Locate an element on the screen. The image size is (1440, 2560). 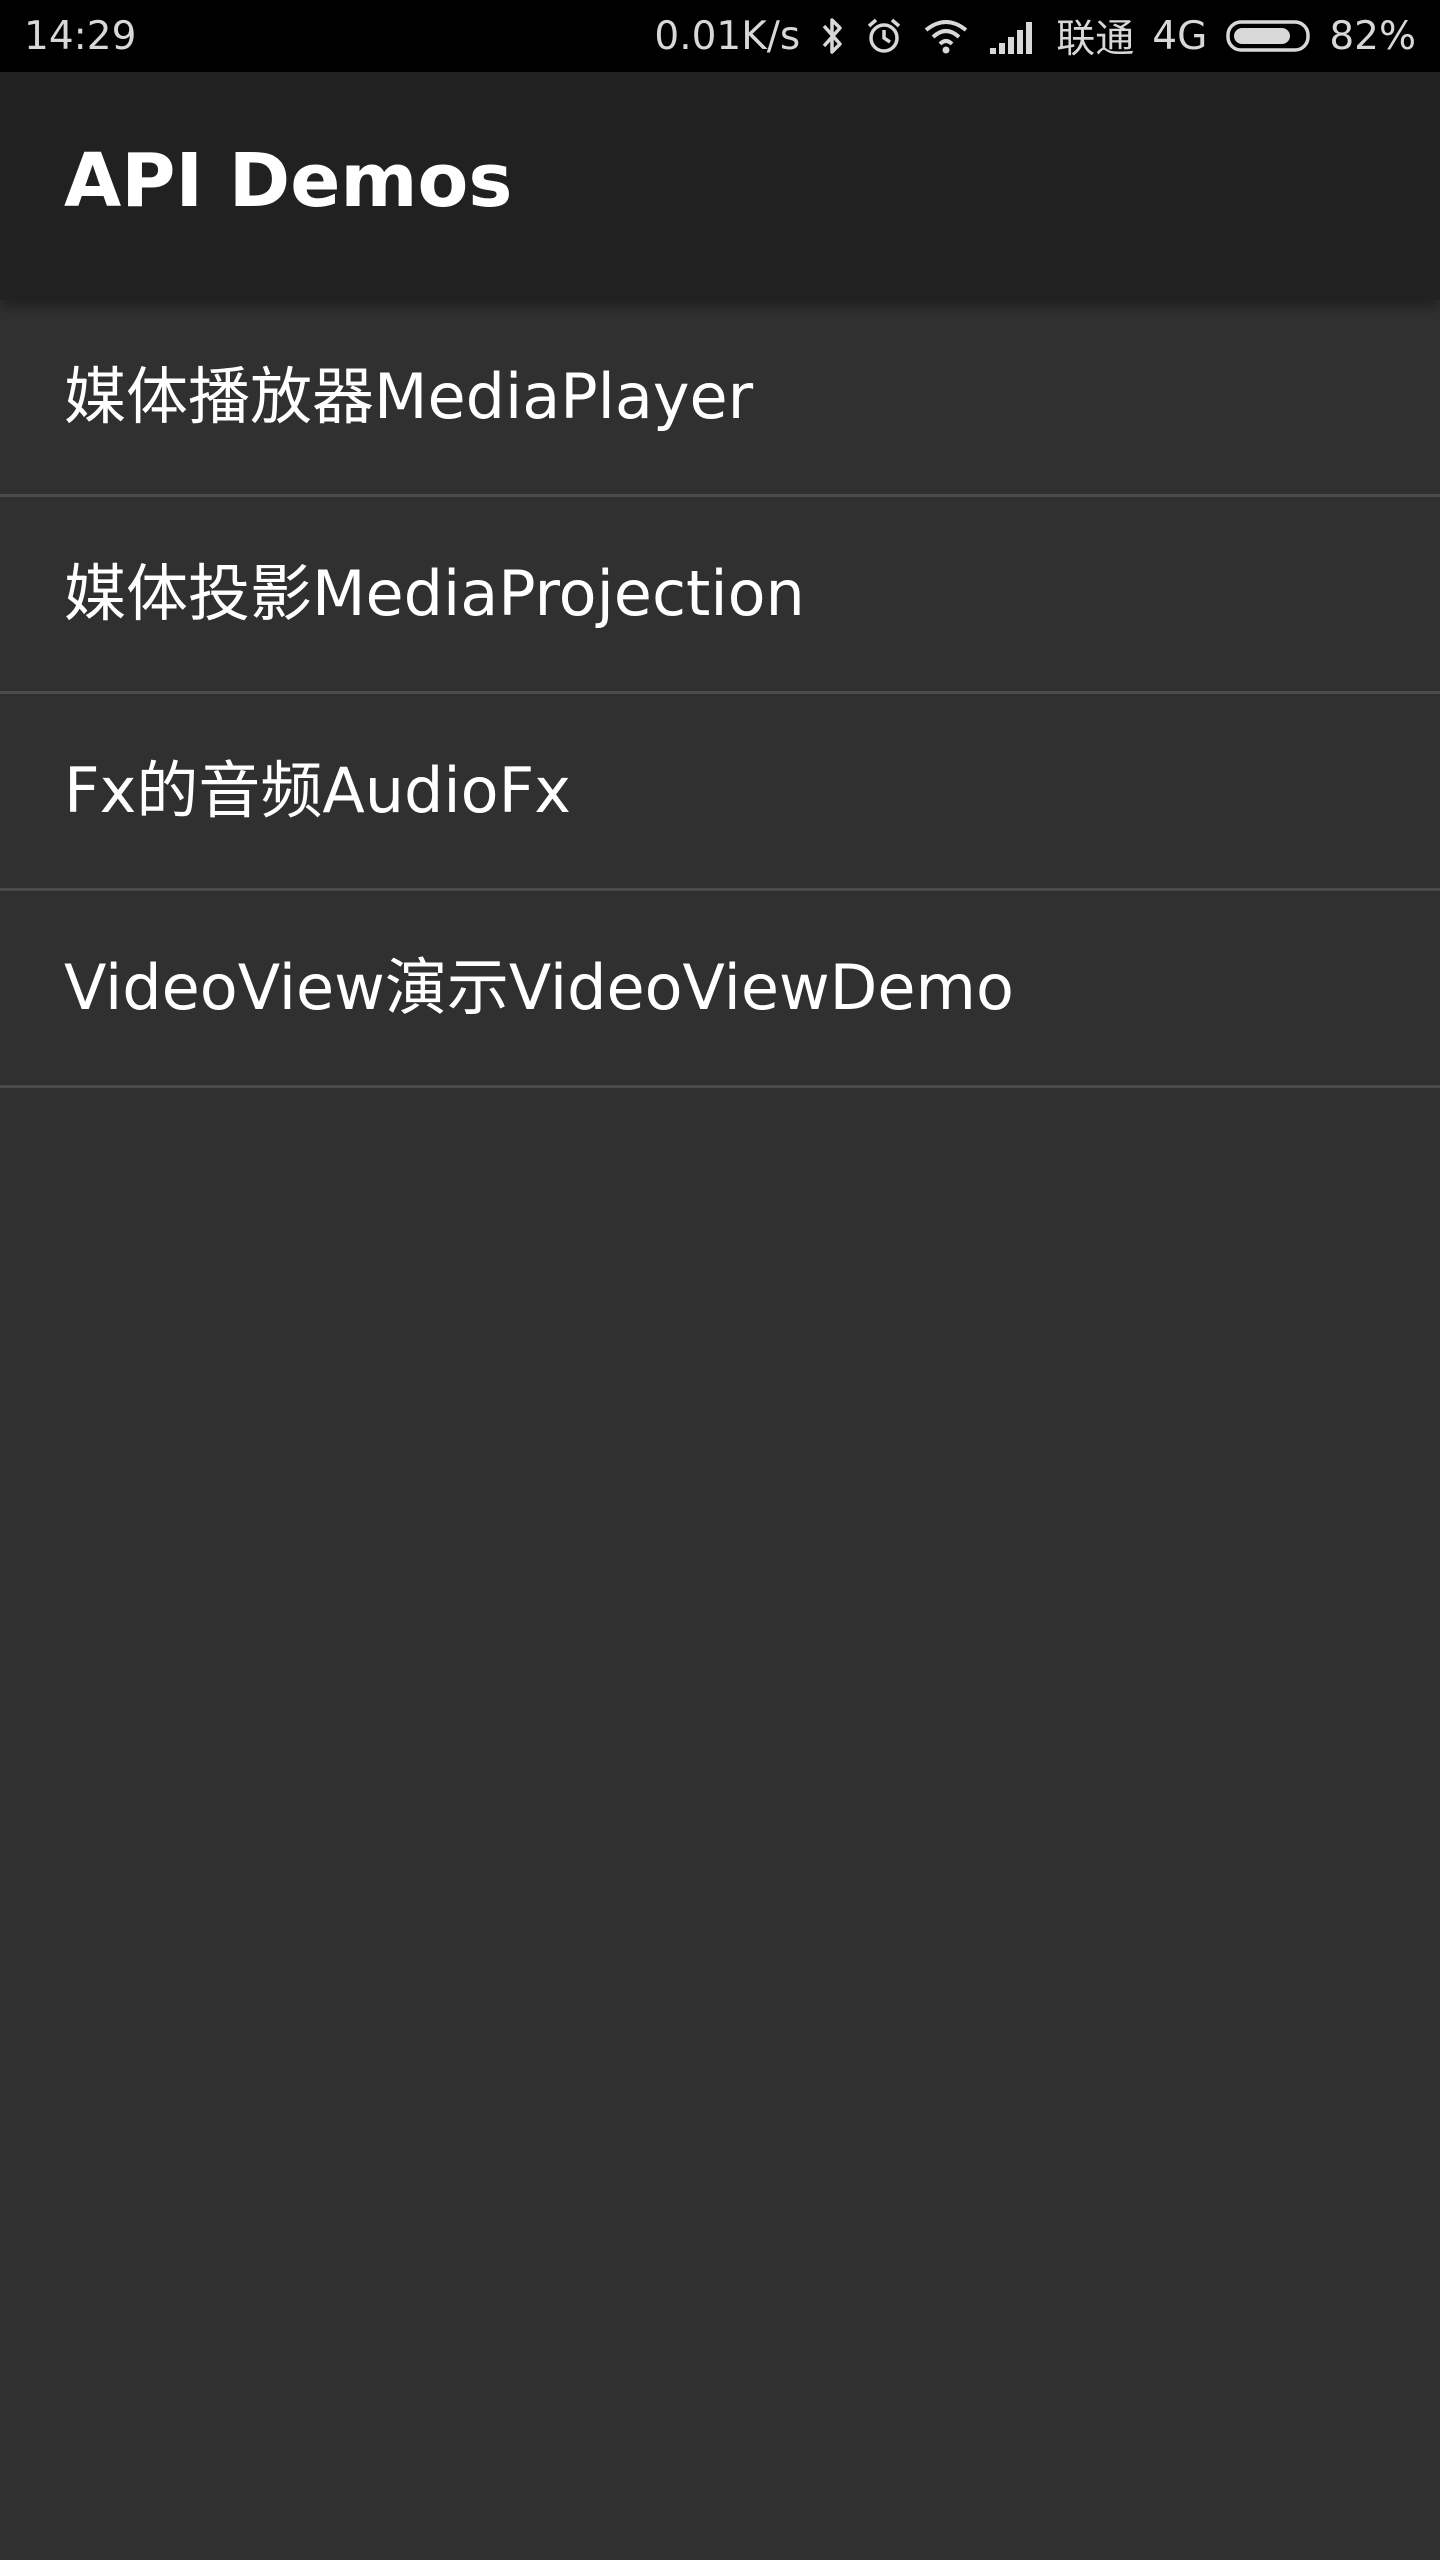
signal-icon is located at coordinates (1013, 36).